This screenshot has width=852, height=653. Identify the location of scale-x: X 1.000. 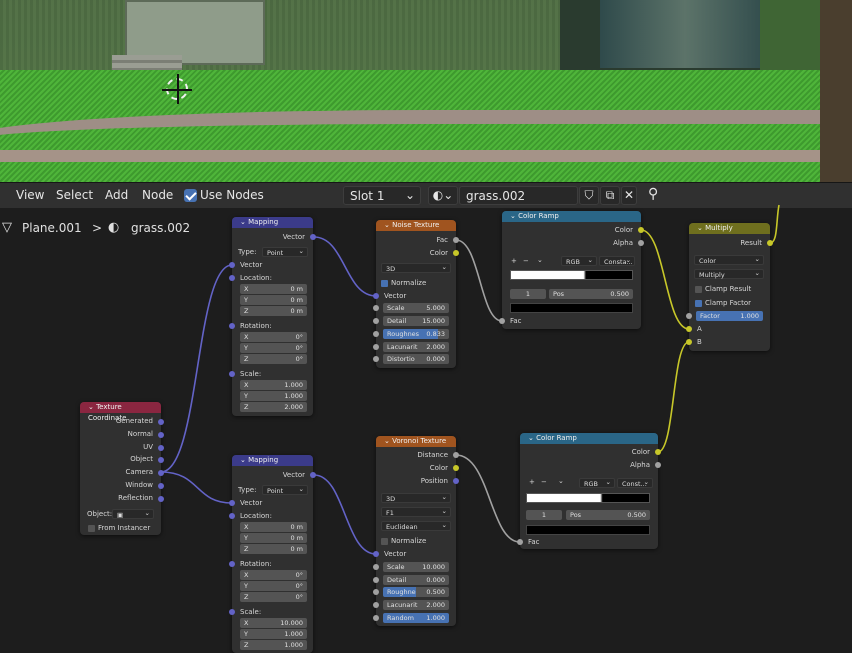
(273, 385).